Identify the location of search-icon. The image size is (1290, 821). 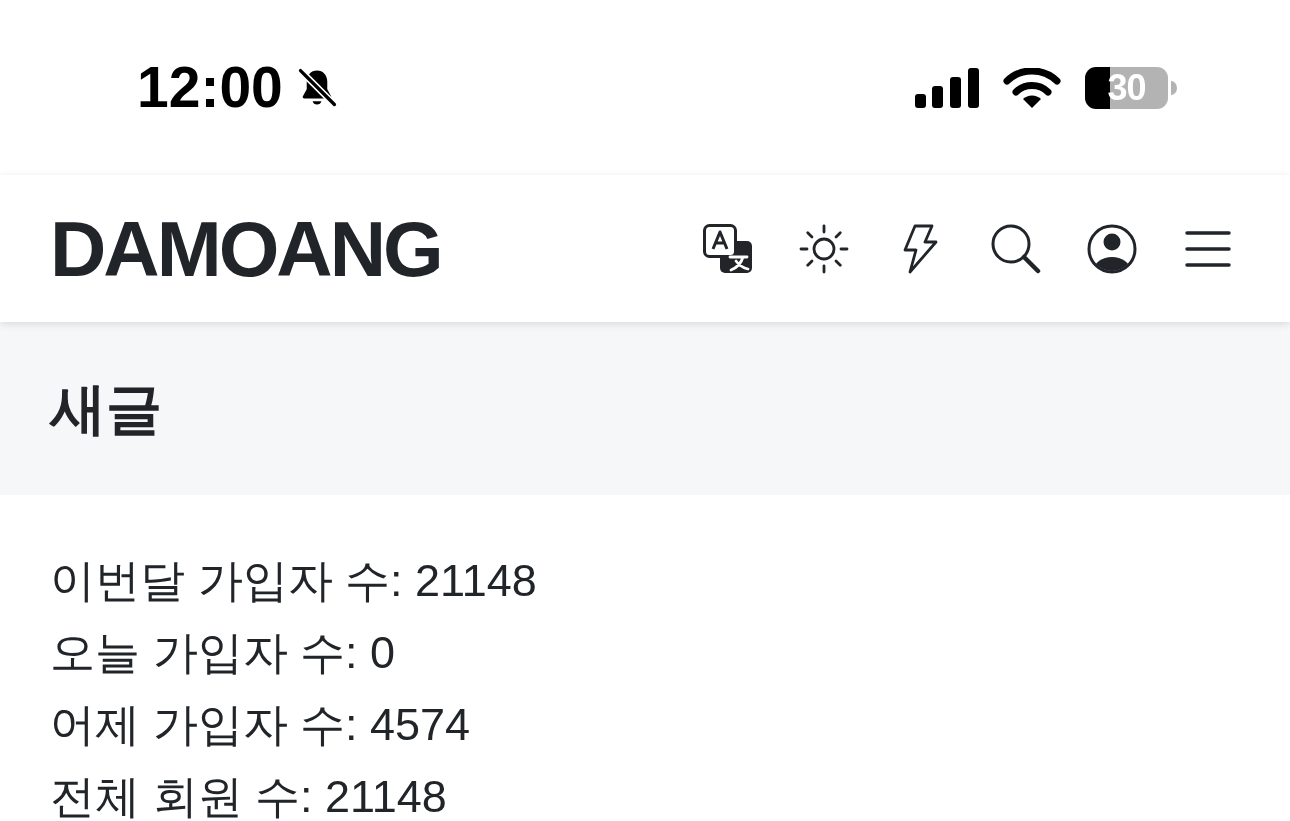
(1016, 248).